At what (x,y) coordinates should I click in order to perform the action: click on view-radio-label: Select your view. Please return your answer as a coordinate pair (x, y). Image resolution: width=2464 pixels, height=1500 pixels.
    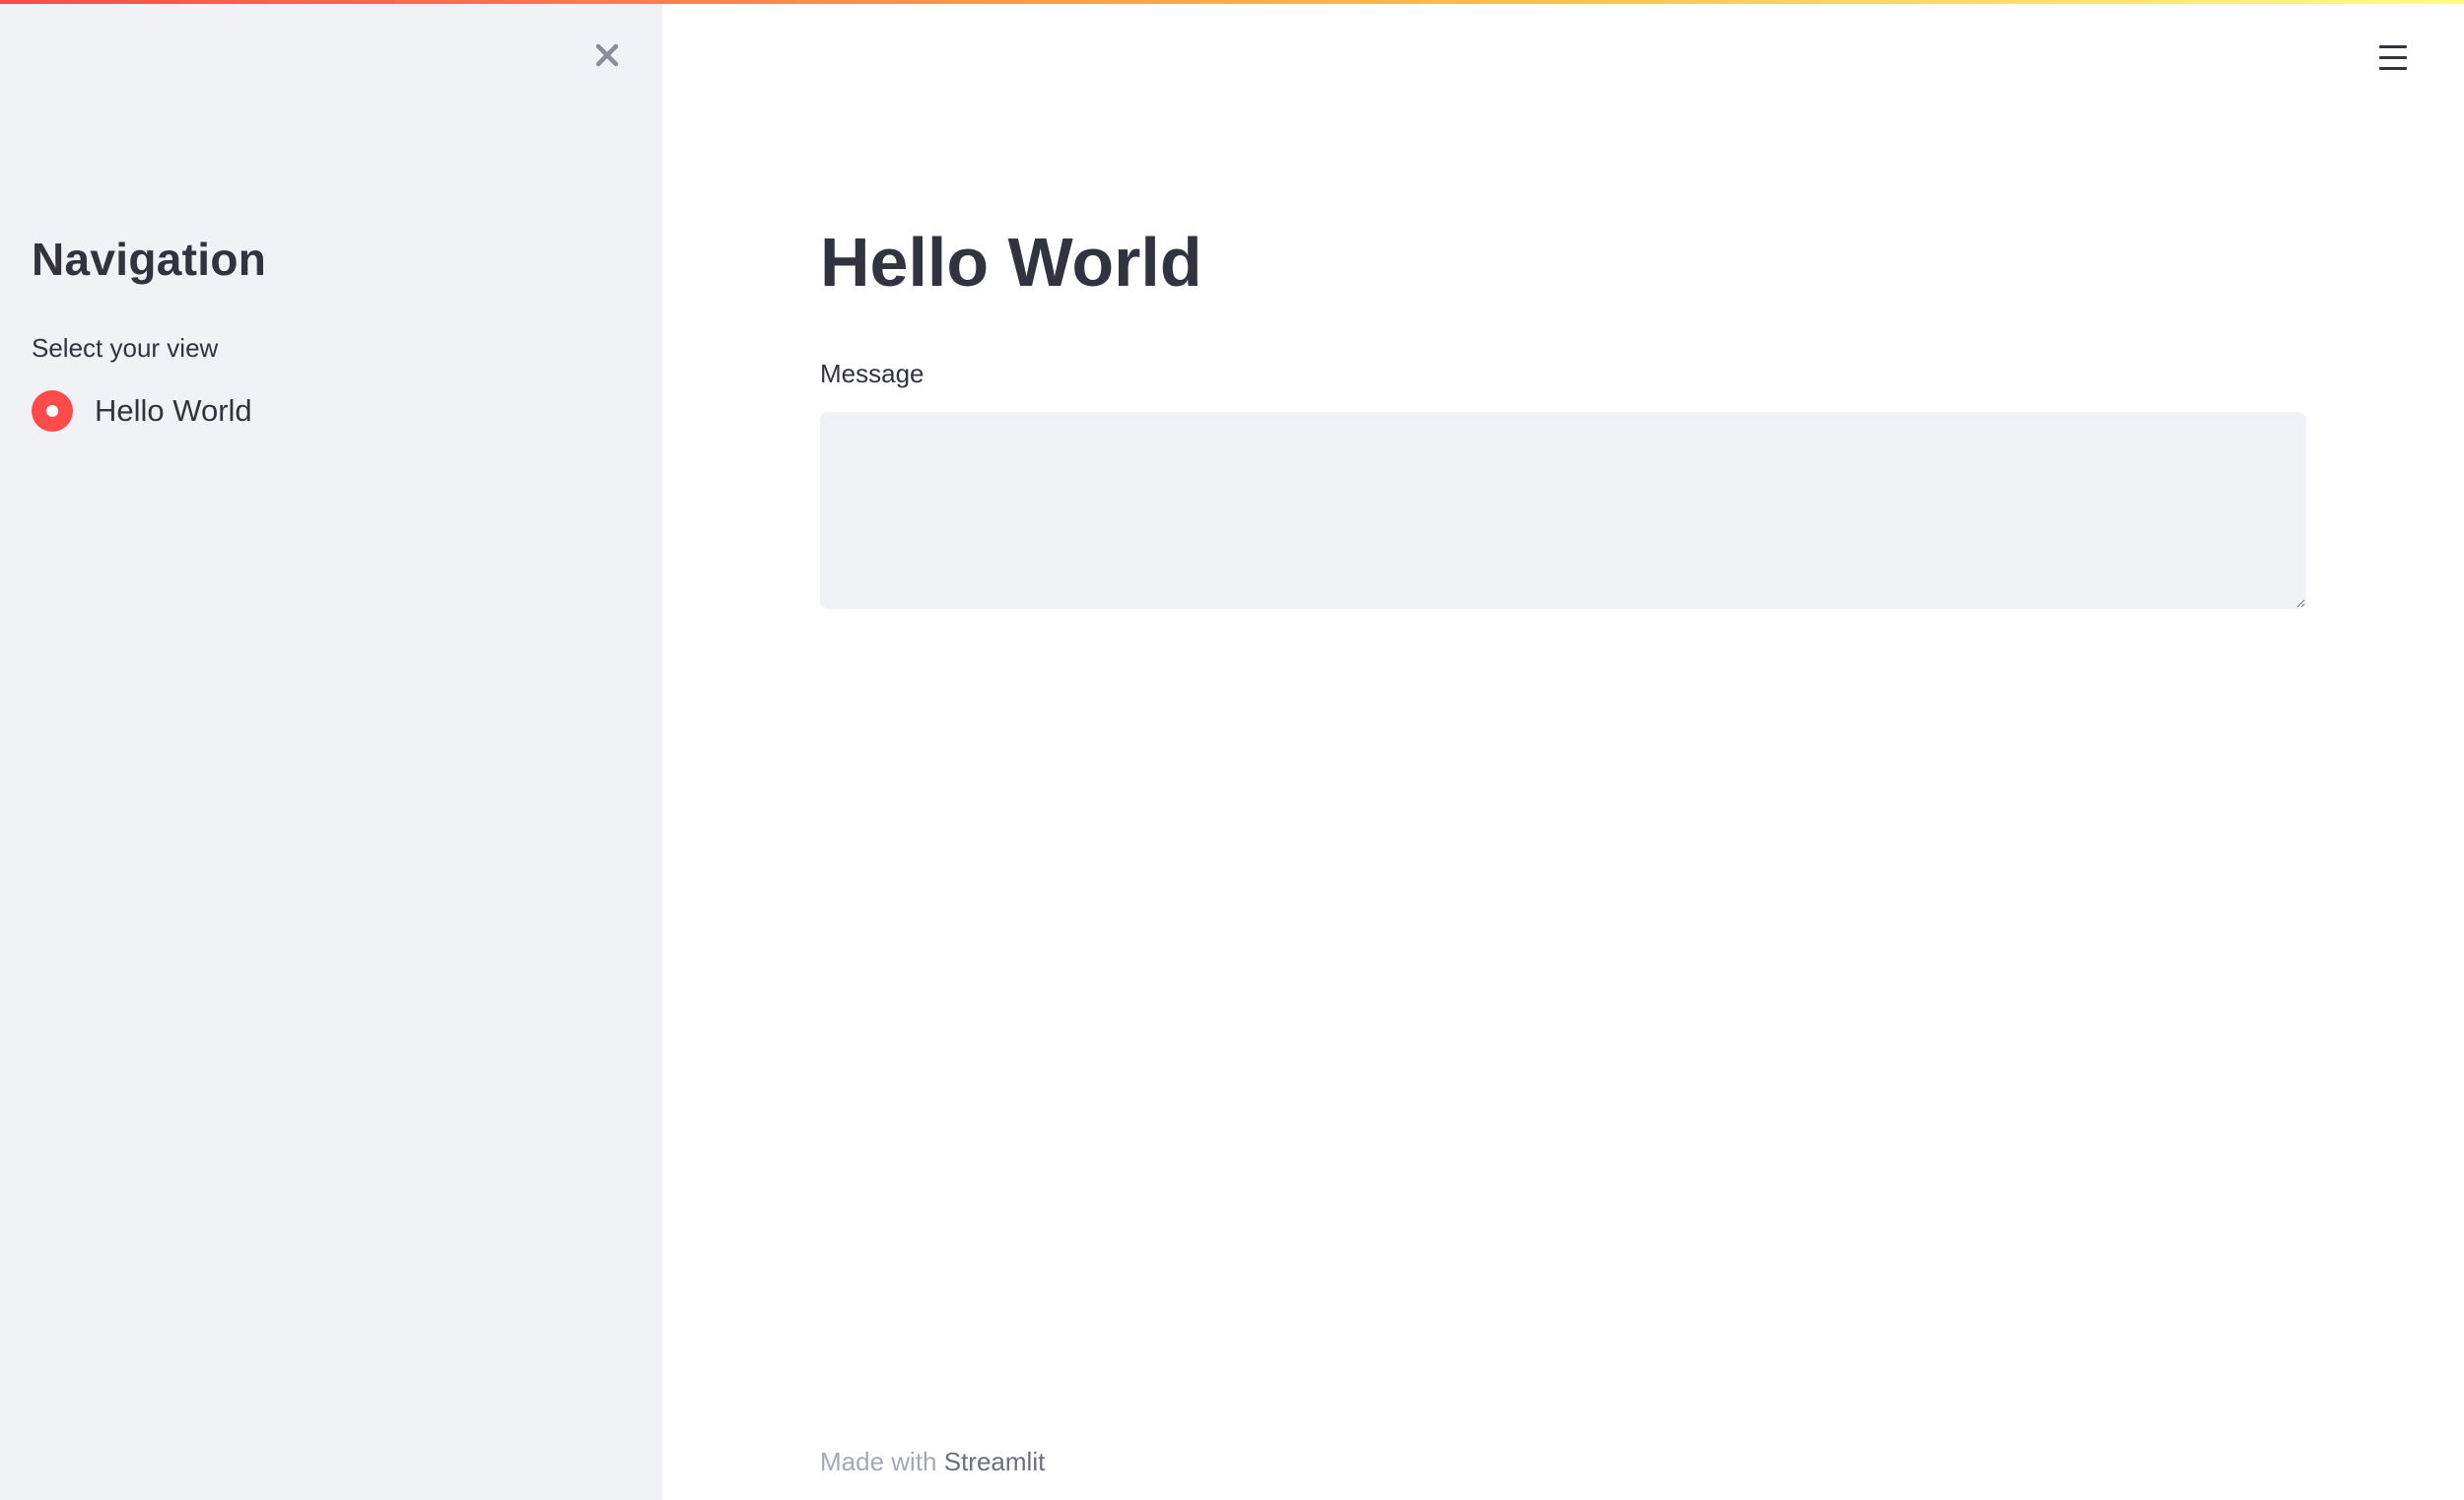
    Looking at the image, I should click on (125, 348).